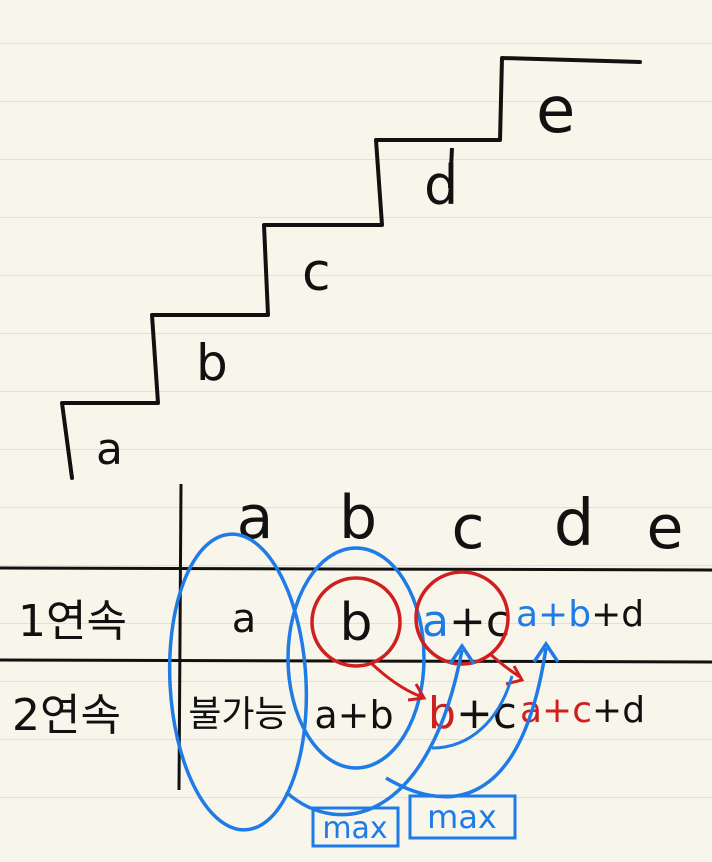  Describe the element at coordinates (72, 621) in the screenshot. I see `row-label-1: 1연속` at that location.